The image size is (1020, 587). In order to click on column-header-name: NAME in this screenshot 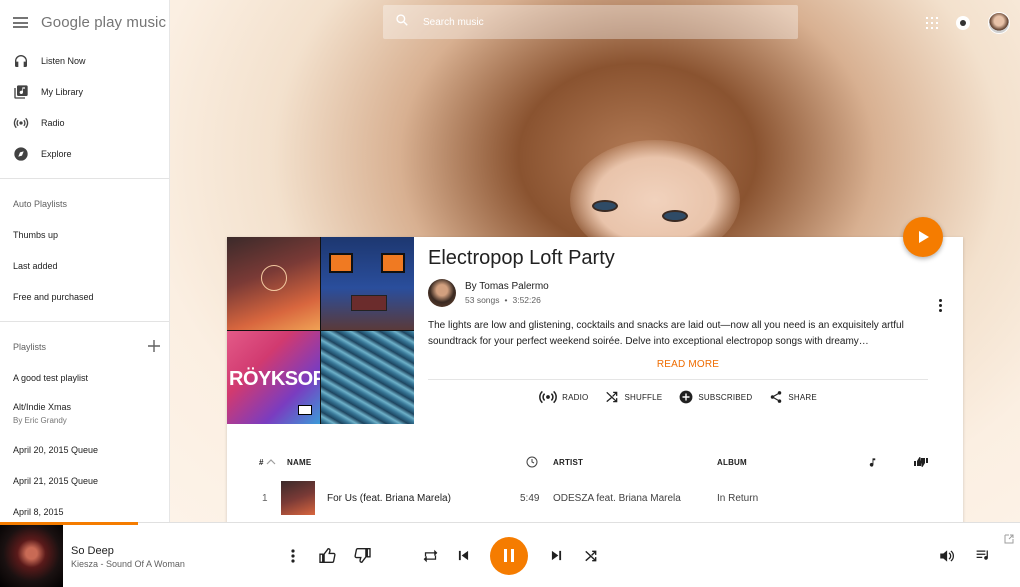, I will do `click(299, 462)`.